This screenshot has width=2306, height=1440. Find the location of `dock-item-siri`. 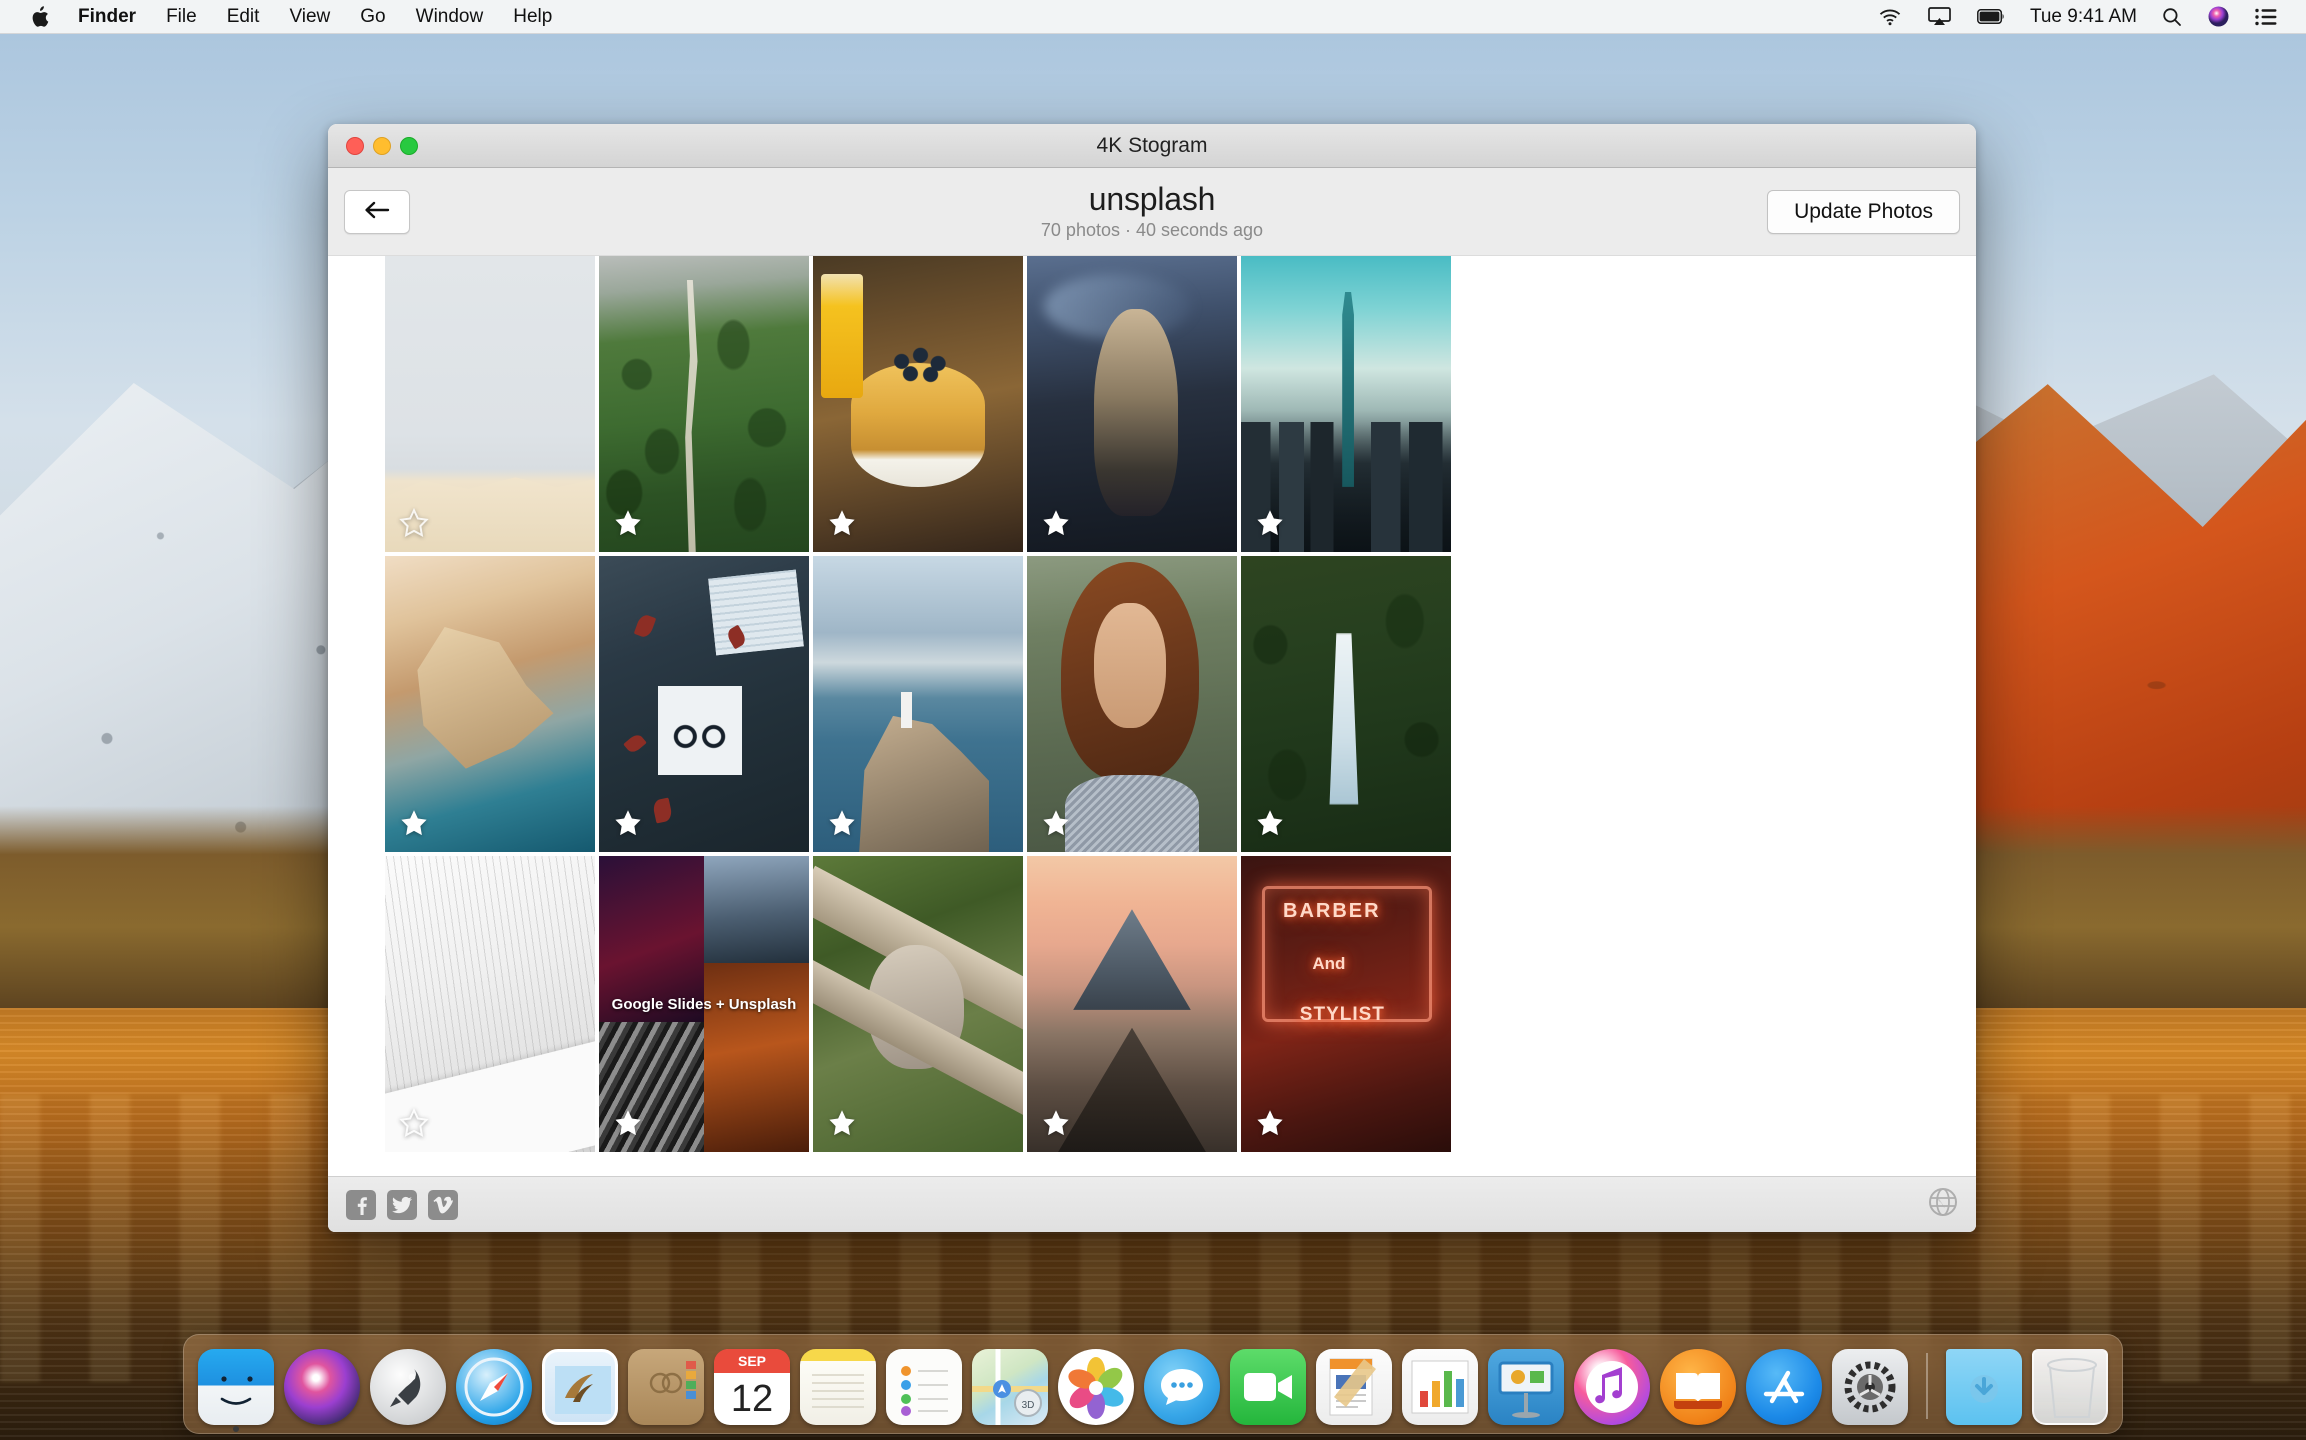

dock-item-siri is located at coordinates (322, 1387).